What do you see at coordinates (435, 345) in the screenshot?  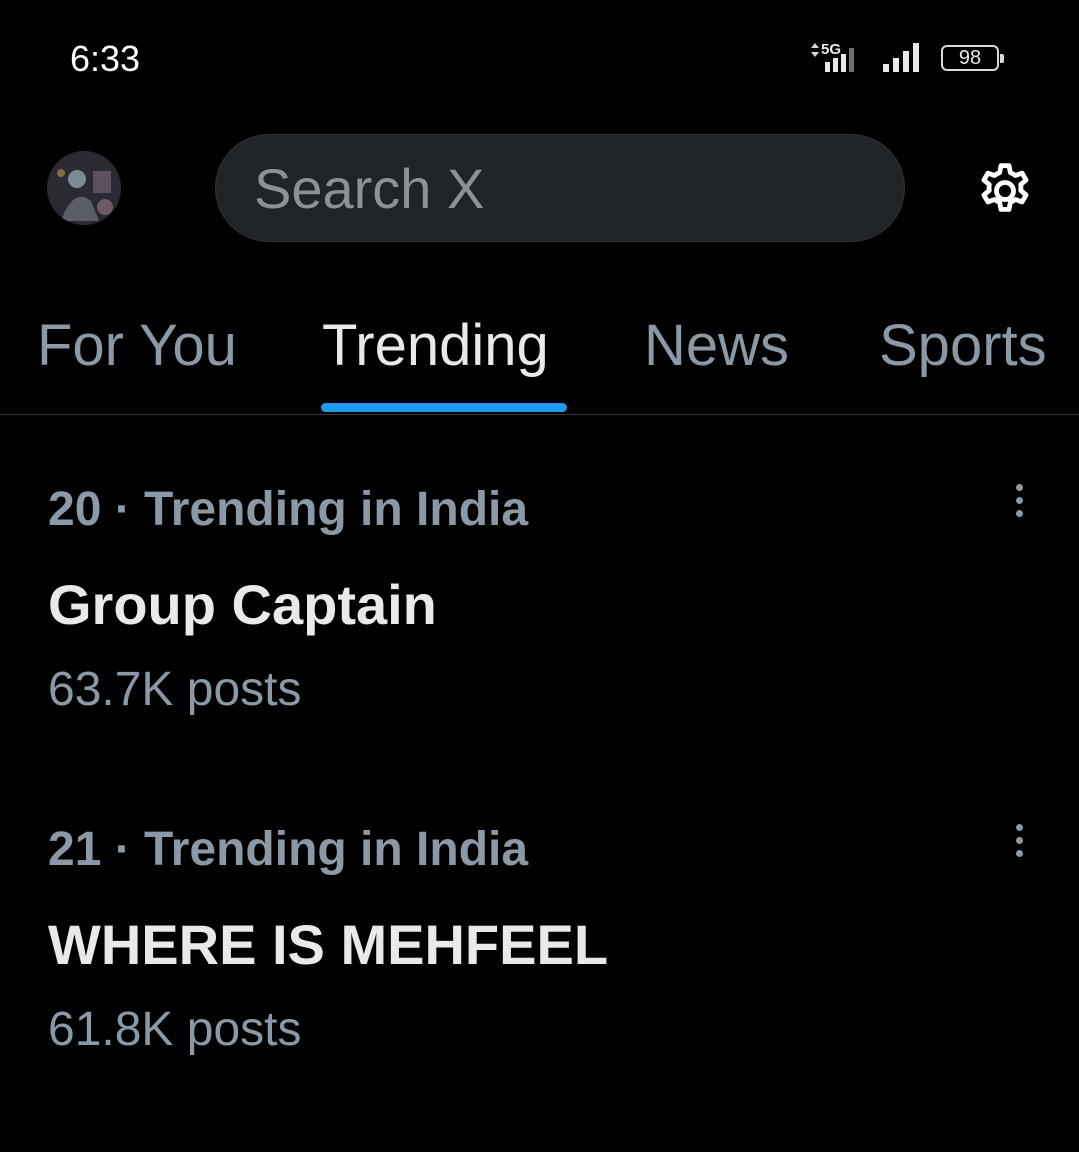 I see `tab-trending: Trending` at bounding box center [435, 345].